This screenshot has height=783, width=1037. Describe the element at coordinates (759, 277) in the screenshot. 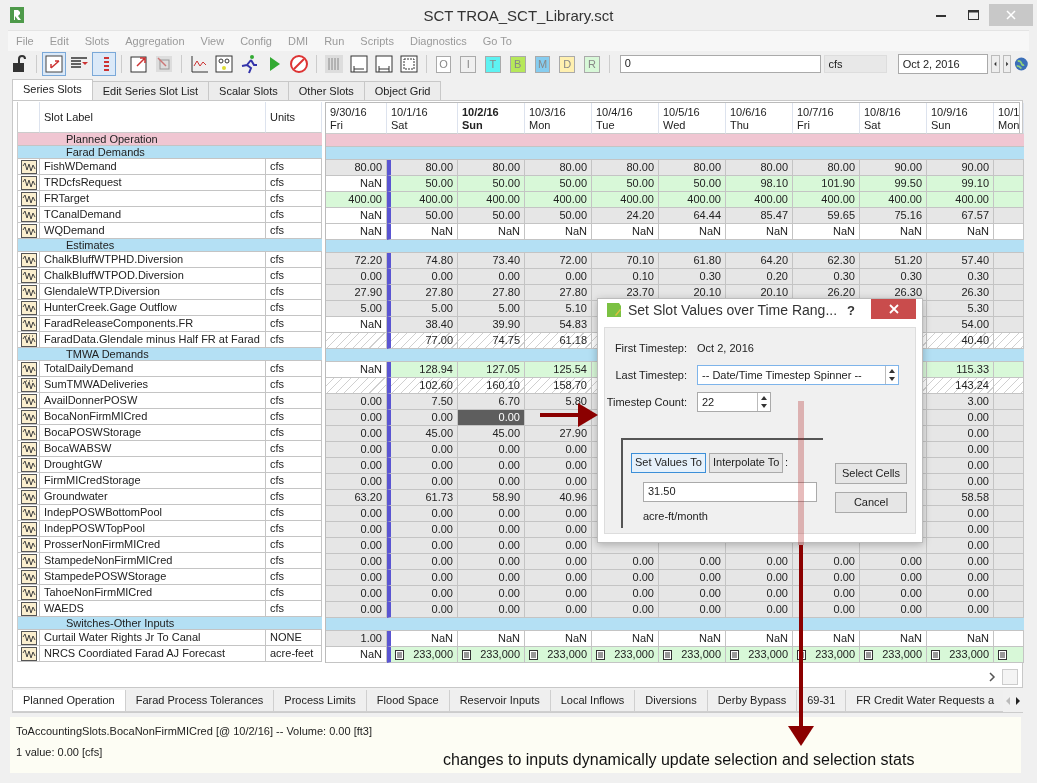

I see `table-cell: 0.20` at that location.